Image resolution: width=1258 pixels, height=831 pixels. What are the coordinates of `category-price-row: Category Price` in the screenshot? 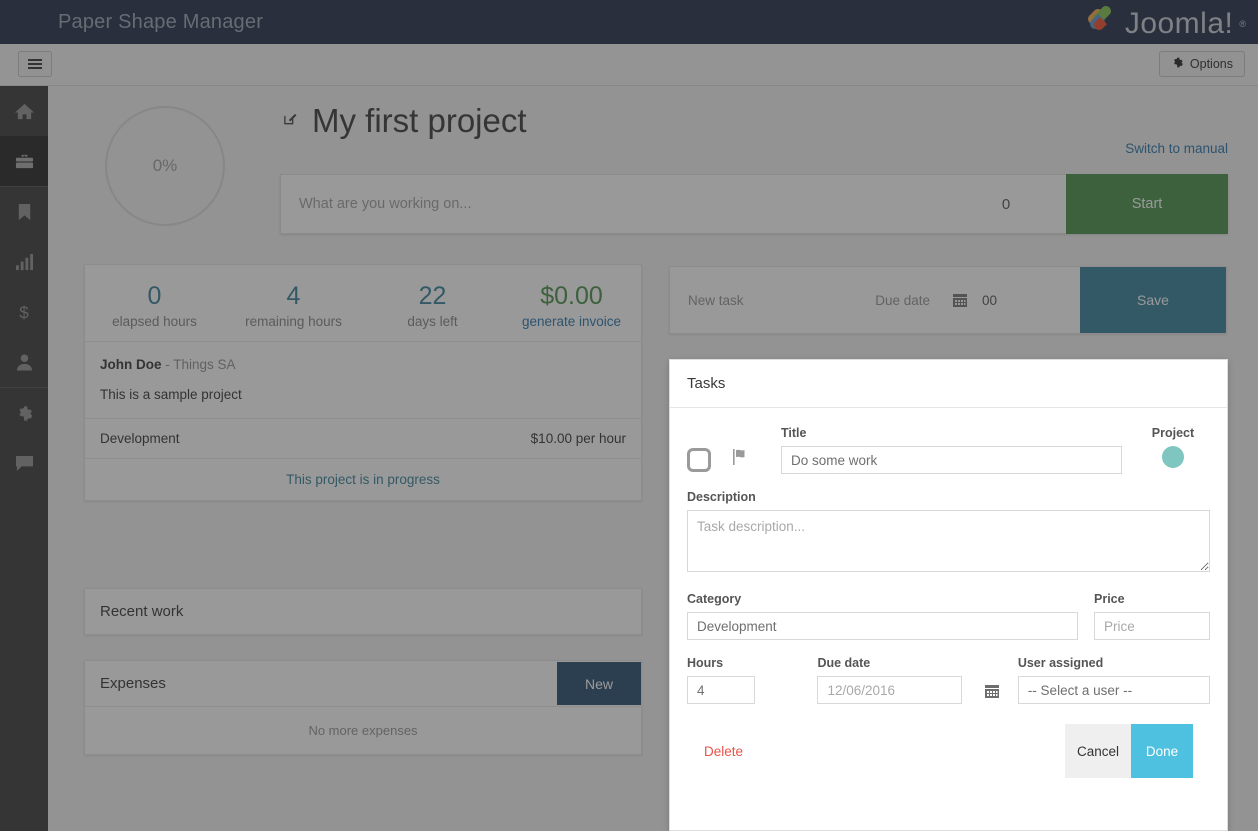 It's located at (948, 616).